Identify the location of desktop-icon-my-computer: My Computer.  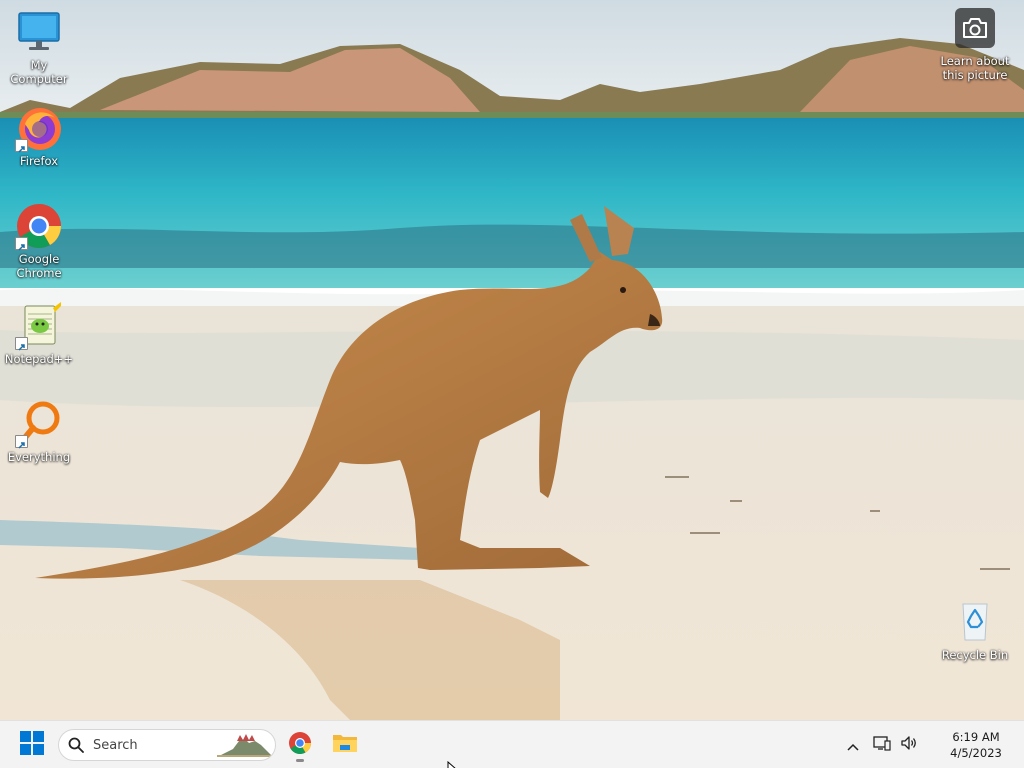
(39, 47).